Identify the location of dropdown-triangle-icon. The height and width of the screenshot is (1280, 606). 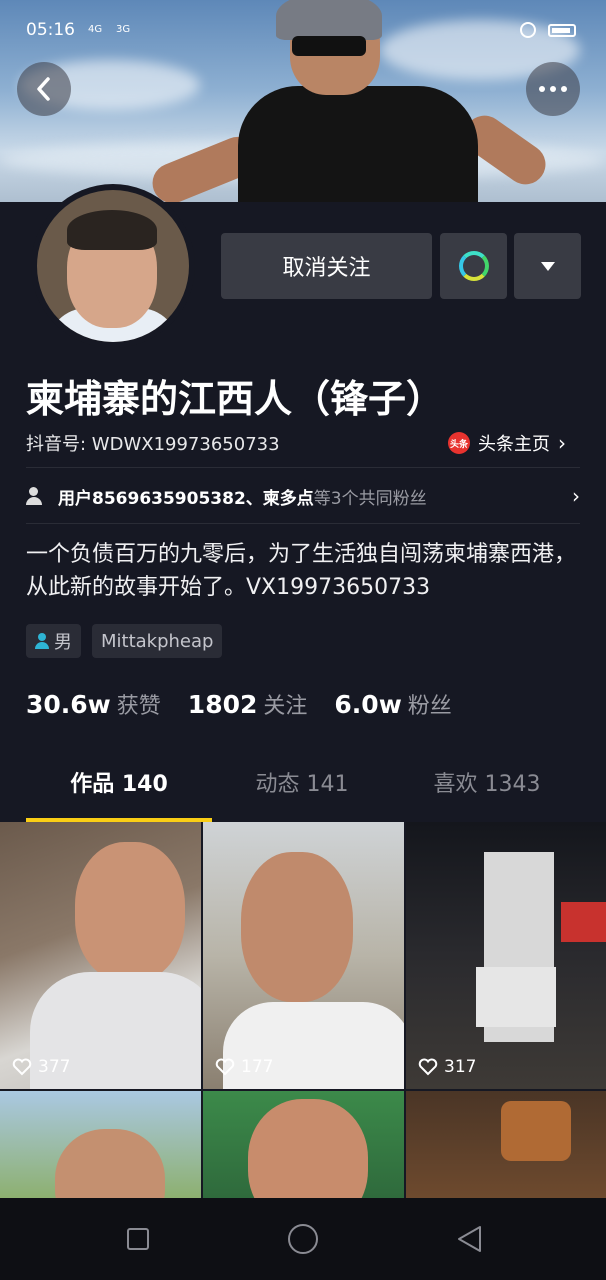
(547, 266).